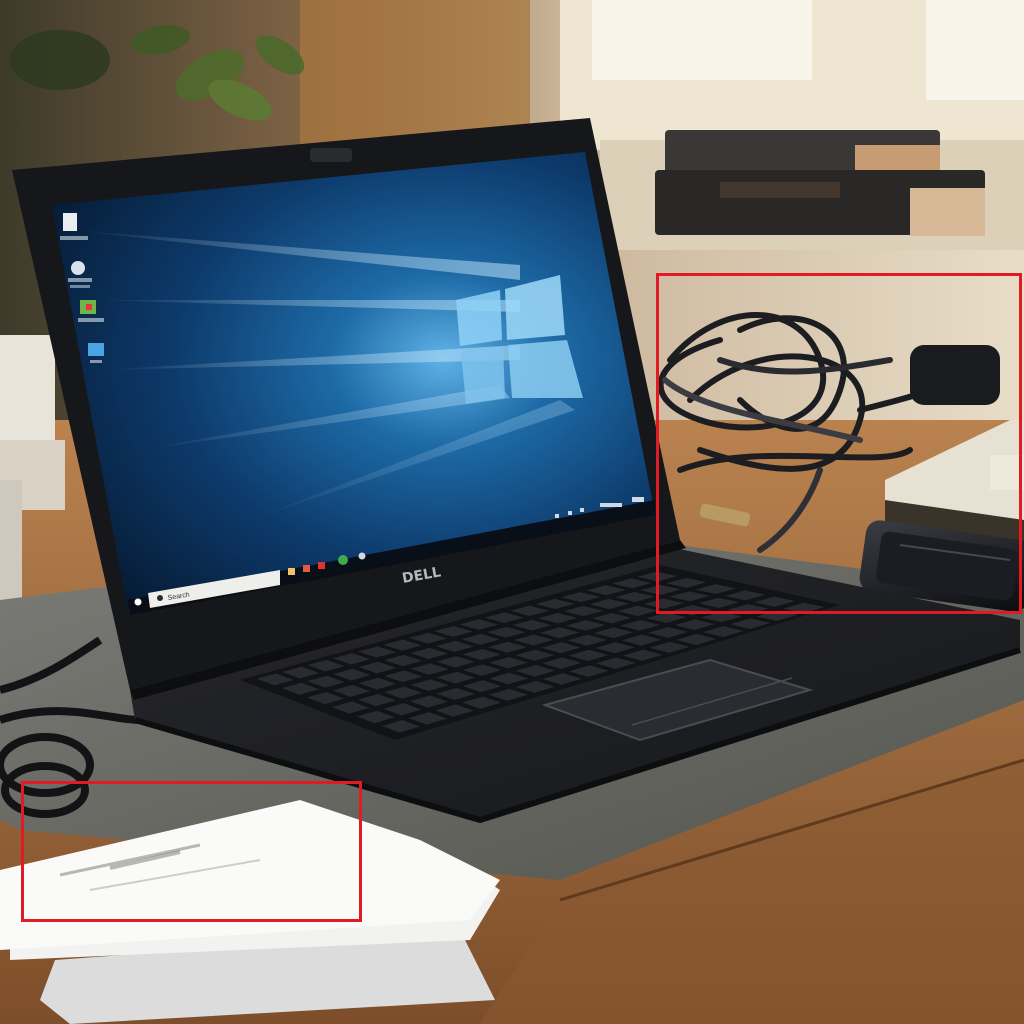  What do you see at coordinates (321, 565) in the screenshot?
I see `app-icon` at bounding box center [321, 565].